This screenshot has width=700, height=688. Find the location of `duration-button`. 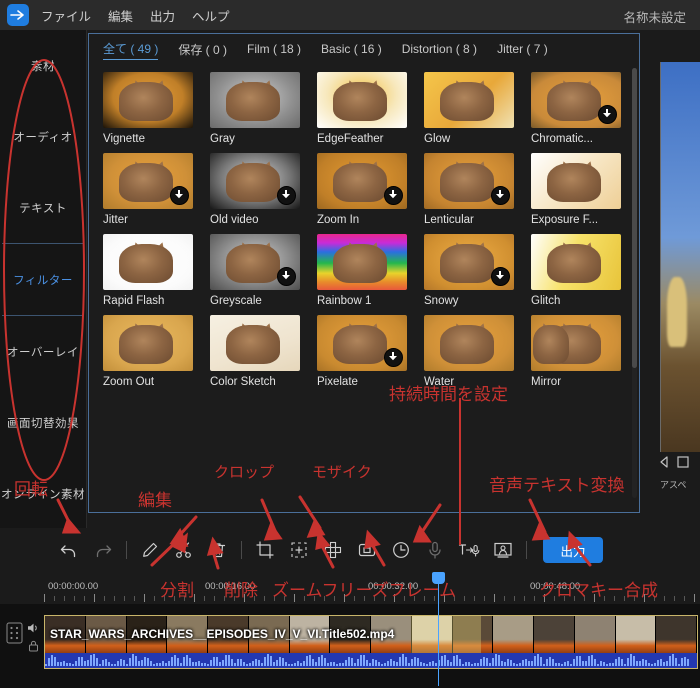

duration-button is located at coordinates (401, 550).